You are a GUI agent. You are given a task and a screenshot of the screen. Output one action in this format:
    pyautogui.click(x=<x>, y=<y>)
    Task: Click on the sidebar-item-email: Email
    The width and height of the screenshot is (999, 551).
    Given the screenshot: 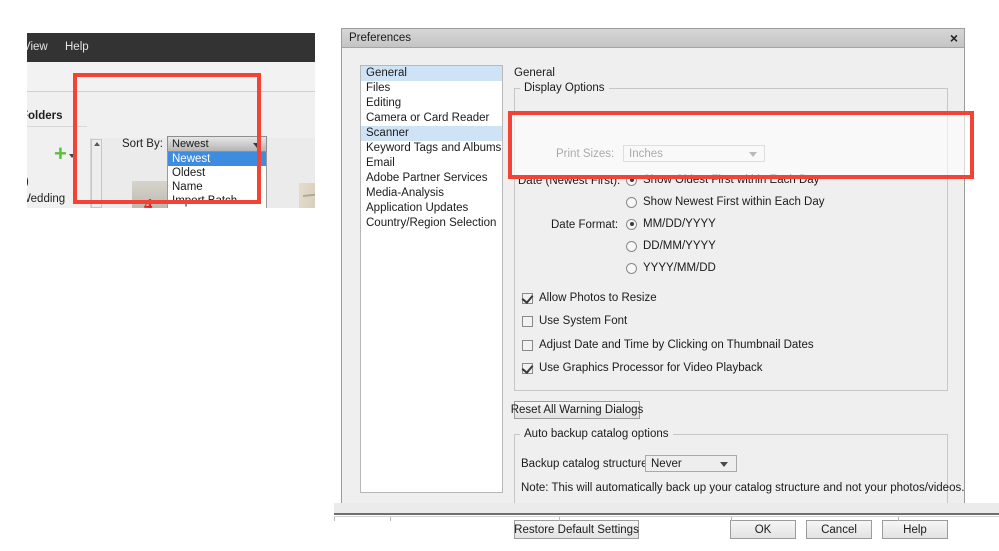 What is the action you would take?
    pyautogui.click(x=431, y=163)
    